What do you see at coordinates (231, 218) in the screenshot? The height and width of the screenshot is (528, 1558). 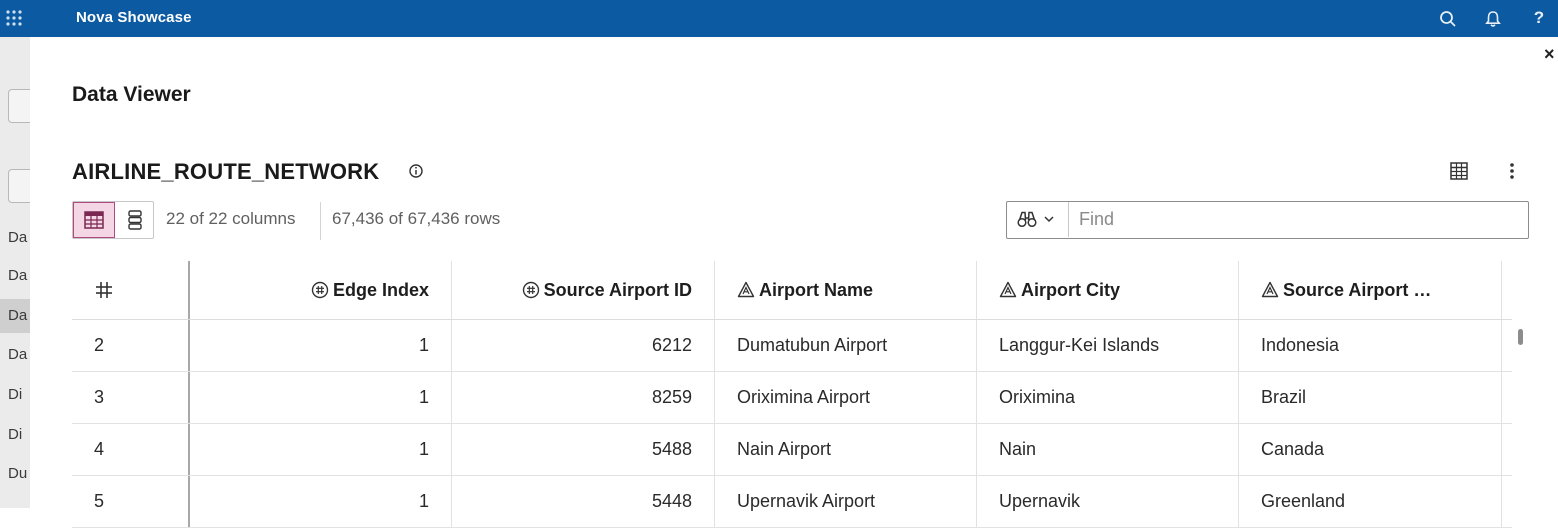 I see `columns-count: 22 of 22 columns` at bounding box center [231, 218].